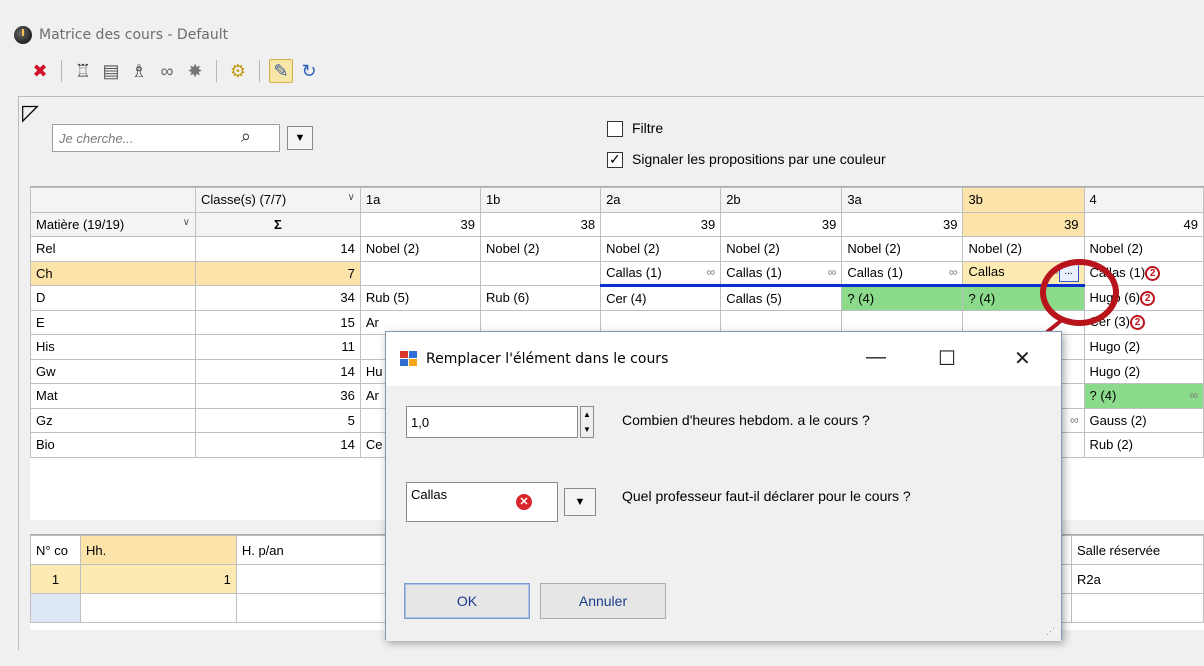  What do you see at coordinates (615, 159) in the screenshot?
I see `signal-color-checkbox` at bounding box center [615, 159].